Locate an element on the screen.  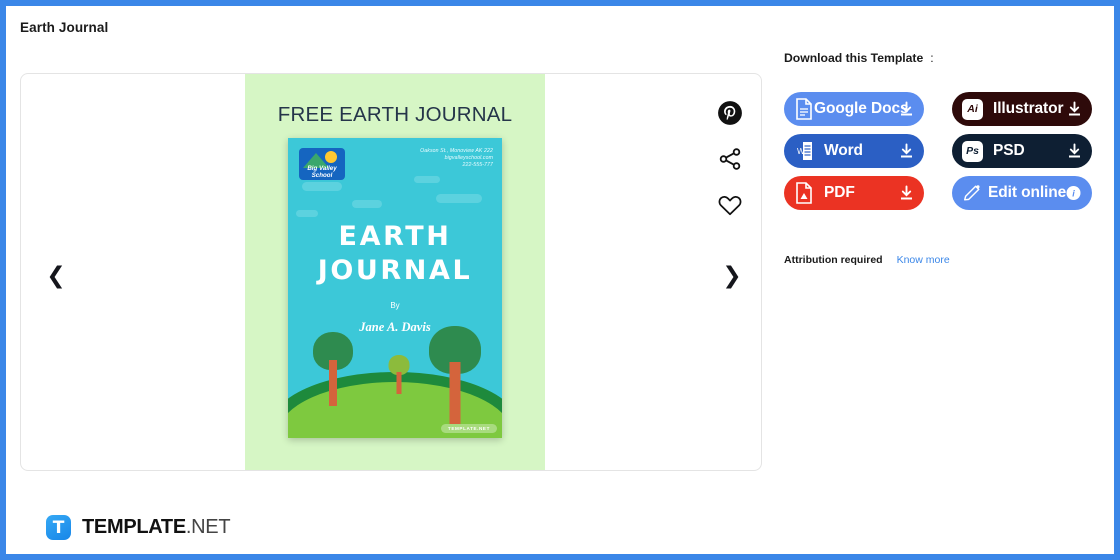
cover-title-line2: JOURNAL is located at coordinates (395, 270).